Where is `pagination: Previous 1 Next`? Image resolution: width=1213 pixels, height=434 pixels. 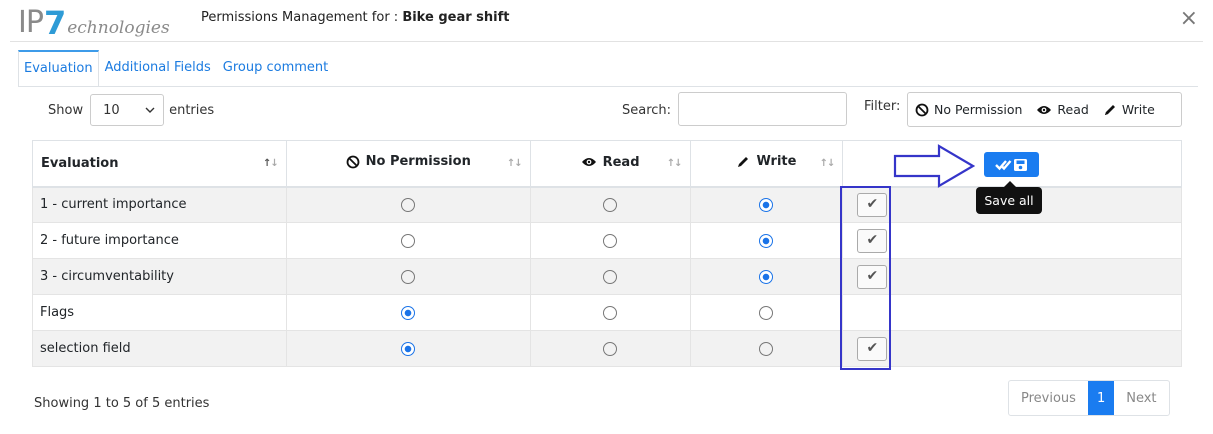 pagination: Previous 1 Next is located at coordinates (1089, 398).